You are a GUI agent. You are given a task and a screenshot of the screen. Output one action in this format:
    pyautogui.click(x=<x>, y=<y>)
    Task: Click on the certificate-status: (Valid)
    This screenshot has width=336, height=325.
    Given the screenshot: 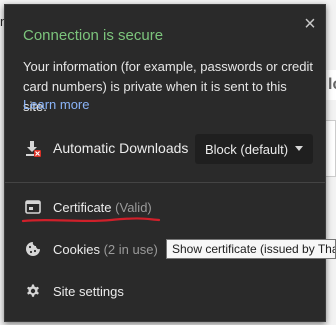 What is the action you would take?
    pyautogui.click(x=133, y=207)
    